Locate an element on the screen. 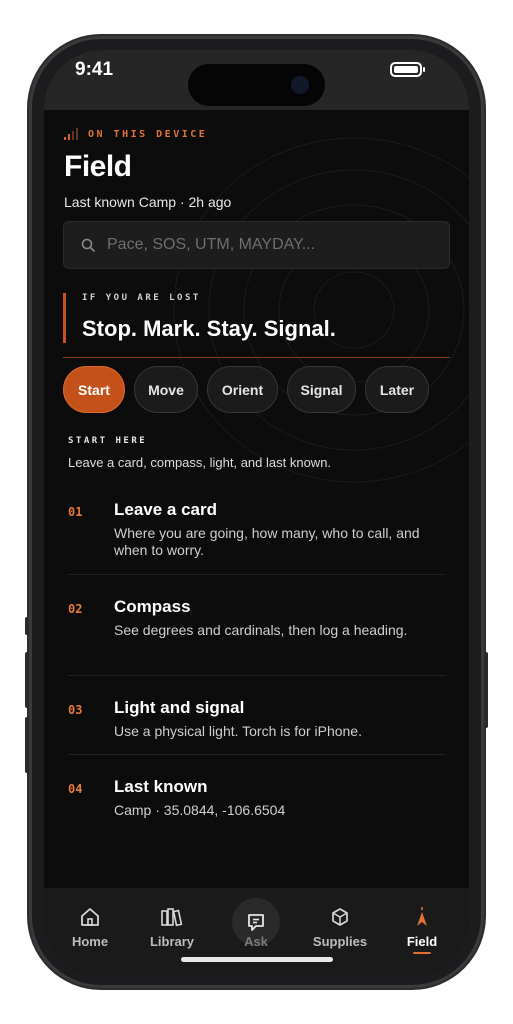  step-number: 02 is located at coordinates (75, 609).